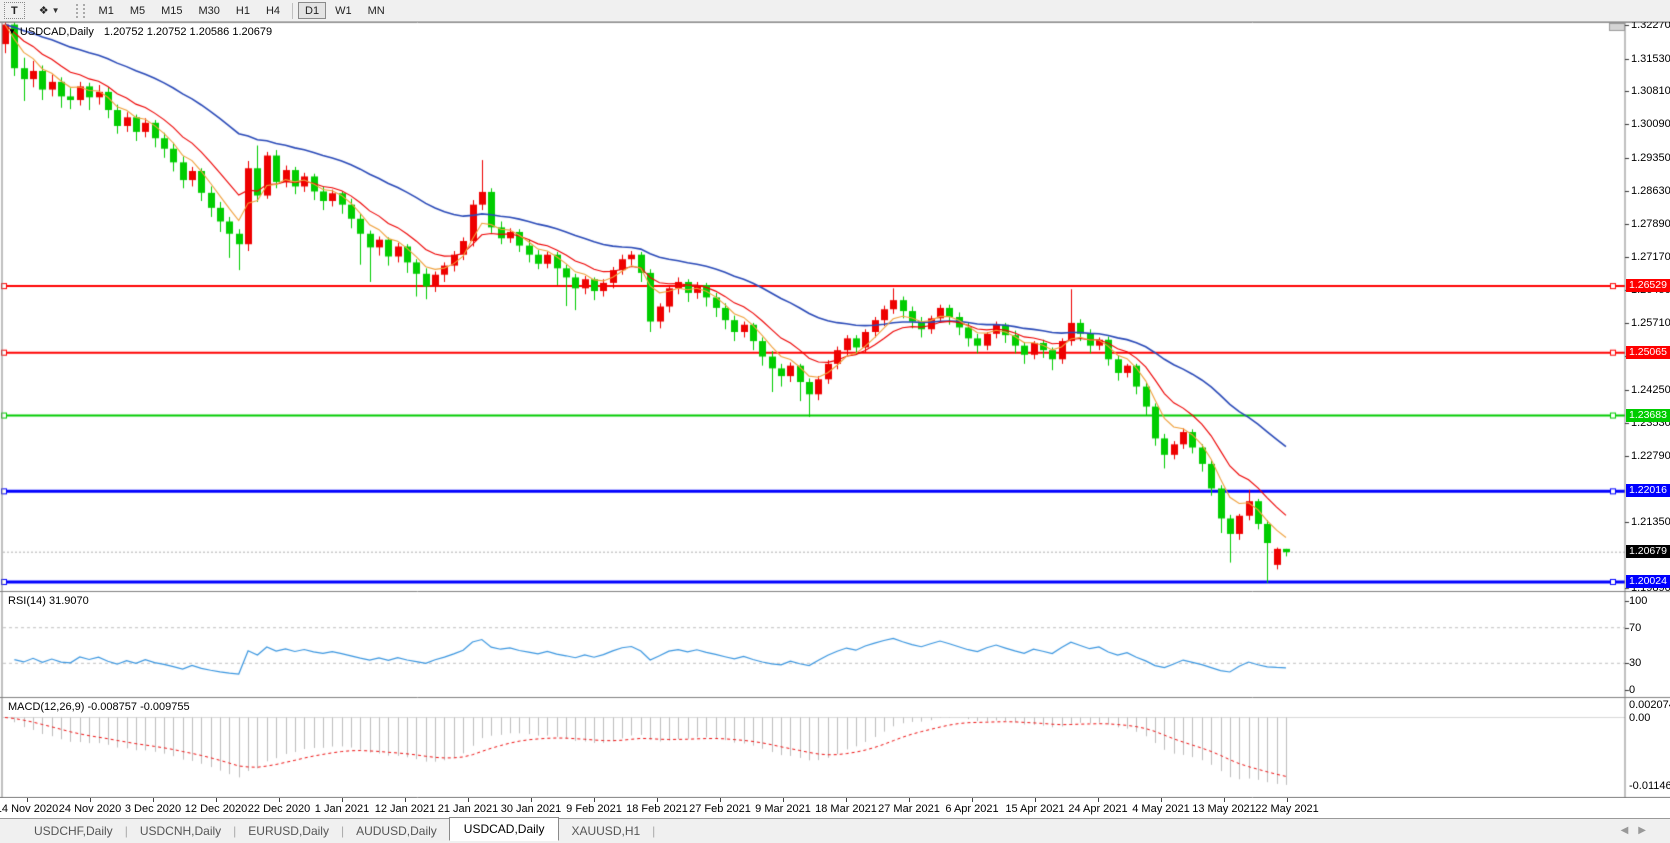  Describe the element at coordinates (288, 831) in the screenshot. I see `chart-tab-eurusd: EURUSD,Daily` at that location.